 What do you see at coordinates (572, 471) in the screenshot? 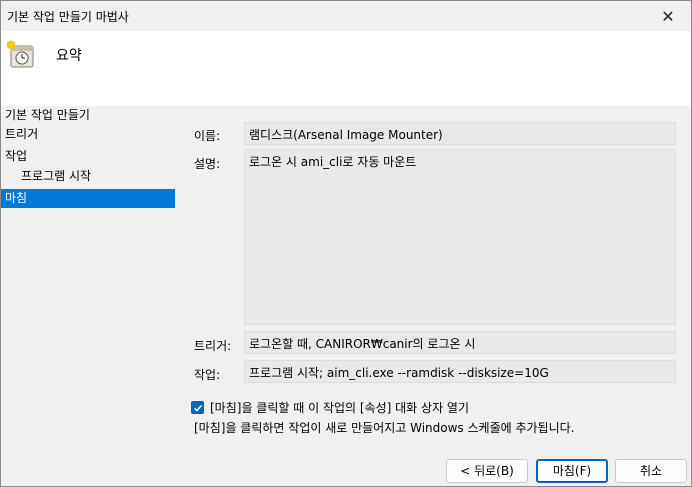
I see `finish-button: 마침(F)` at bounding box center [572, 471].